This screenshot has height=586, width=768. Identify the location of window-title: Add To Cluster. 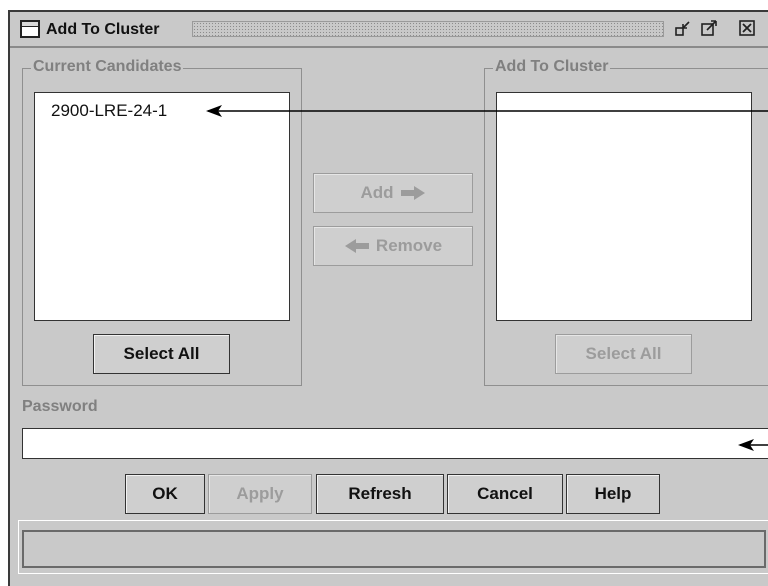
(103, 29).